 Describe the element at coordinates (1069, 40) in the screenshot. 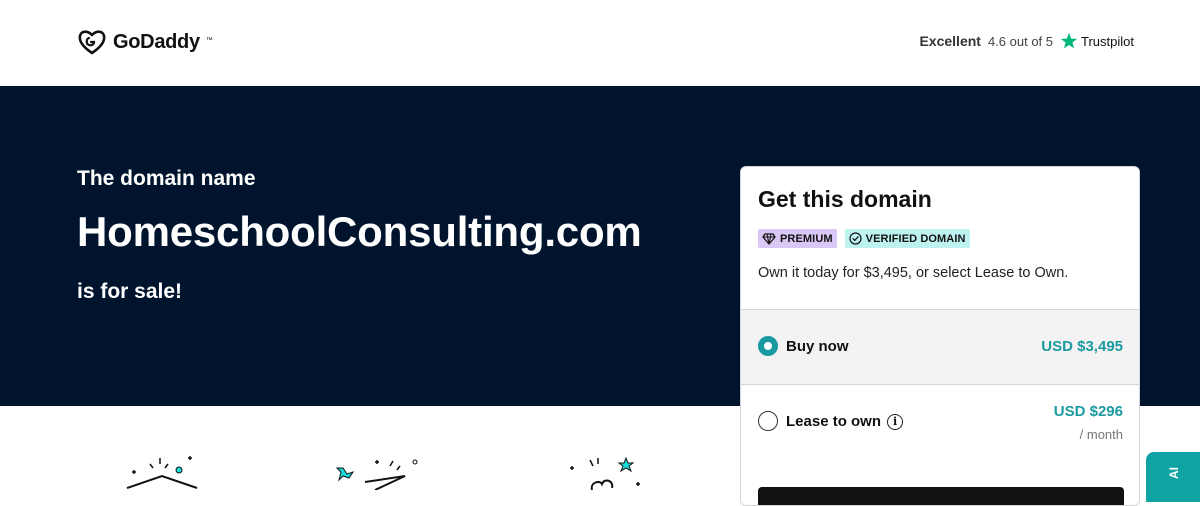

I see `trustpilot-star-icon` at that location.